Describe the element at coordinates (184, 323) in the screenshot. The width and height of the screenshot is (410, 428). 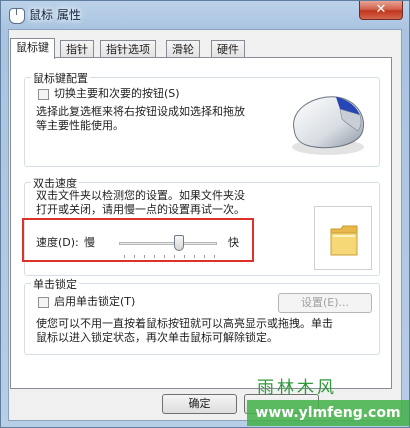
I see `click-lock-description-1: 使您可以不用一直按着鼠标按钮就可以高亮显示或拖拽。单击` at that location.